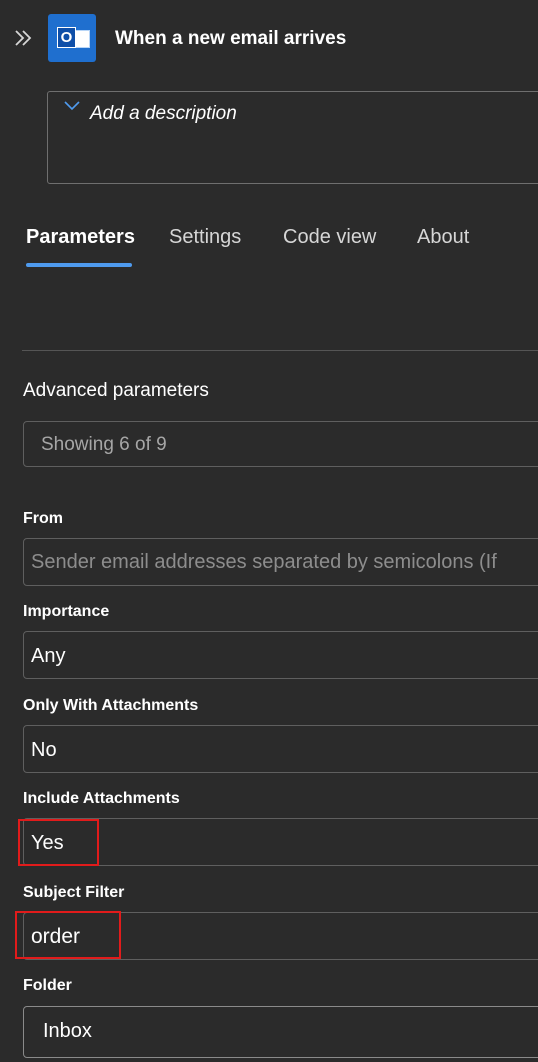 The height and width of the screenshot is (1062, 538). Describe the element at coordinates (111, 705) in the screenshot. I see `only-with-attachments-label: Only With Attachments` at that location.